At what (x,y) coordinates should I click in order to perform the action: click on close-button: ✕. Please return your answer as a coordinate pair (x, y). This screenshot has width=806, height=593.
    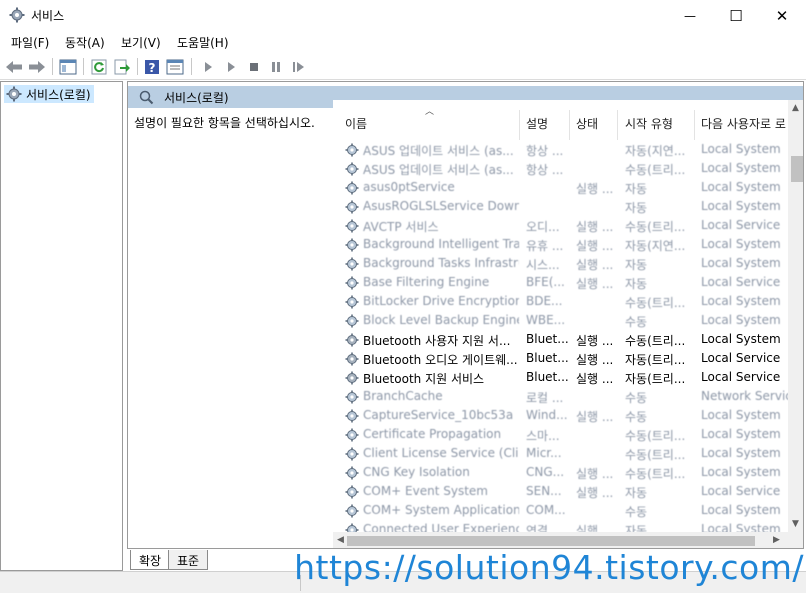
    Looking at the image, I should click on (782, 15).